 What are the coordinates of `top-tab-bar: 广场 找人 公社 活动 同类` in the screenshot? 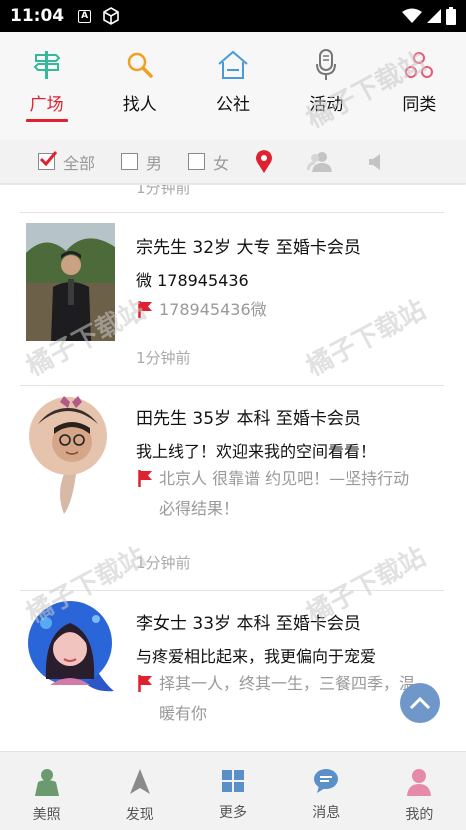 It's located at (233, 86).